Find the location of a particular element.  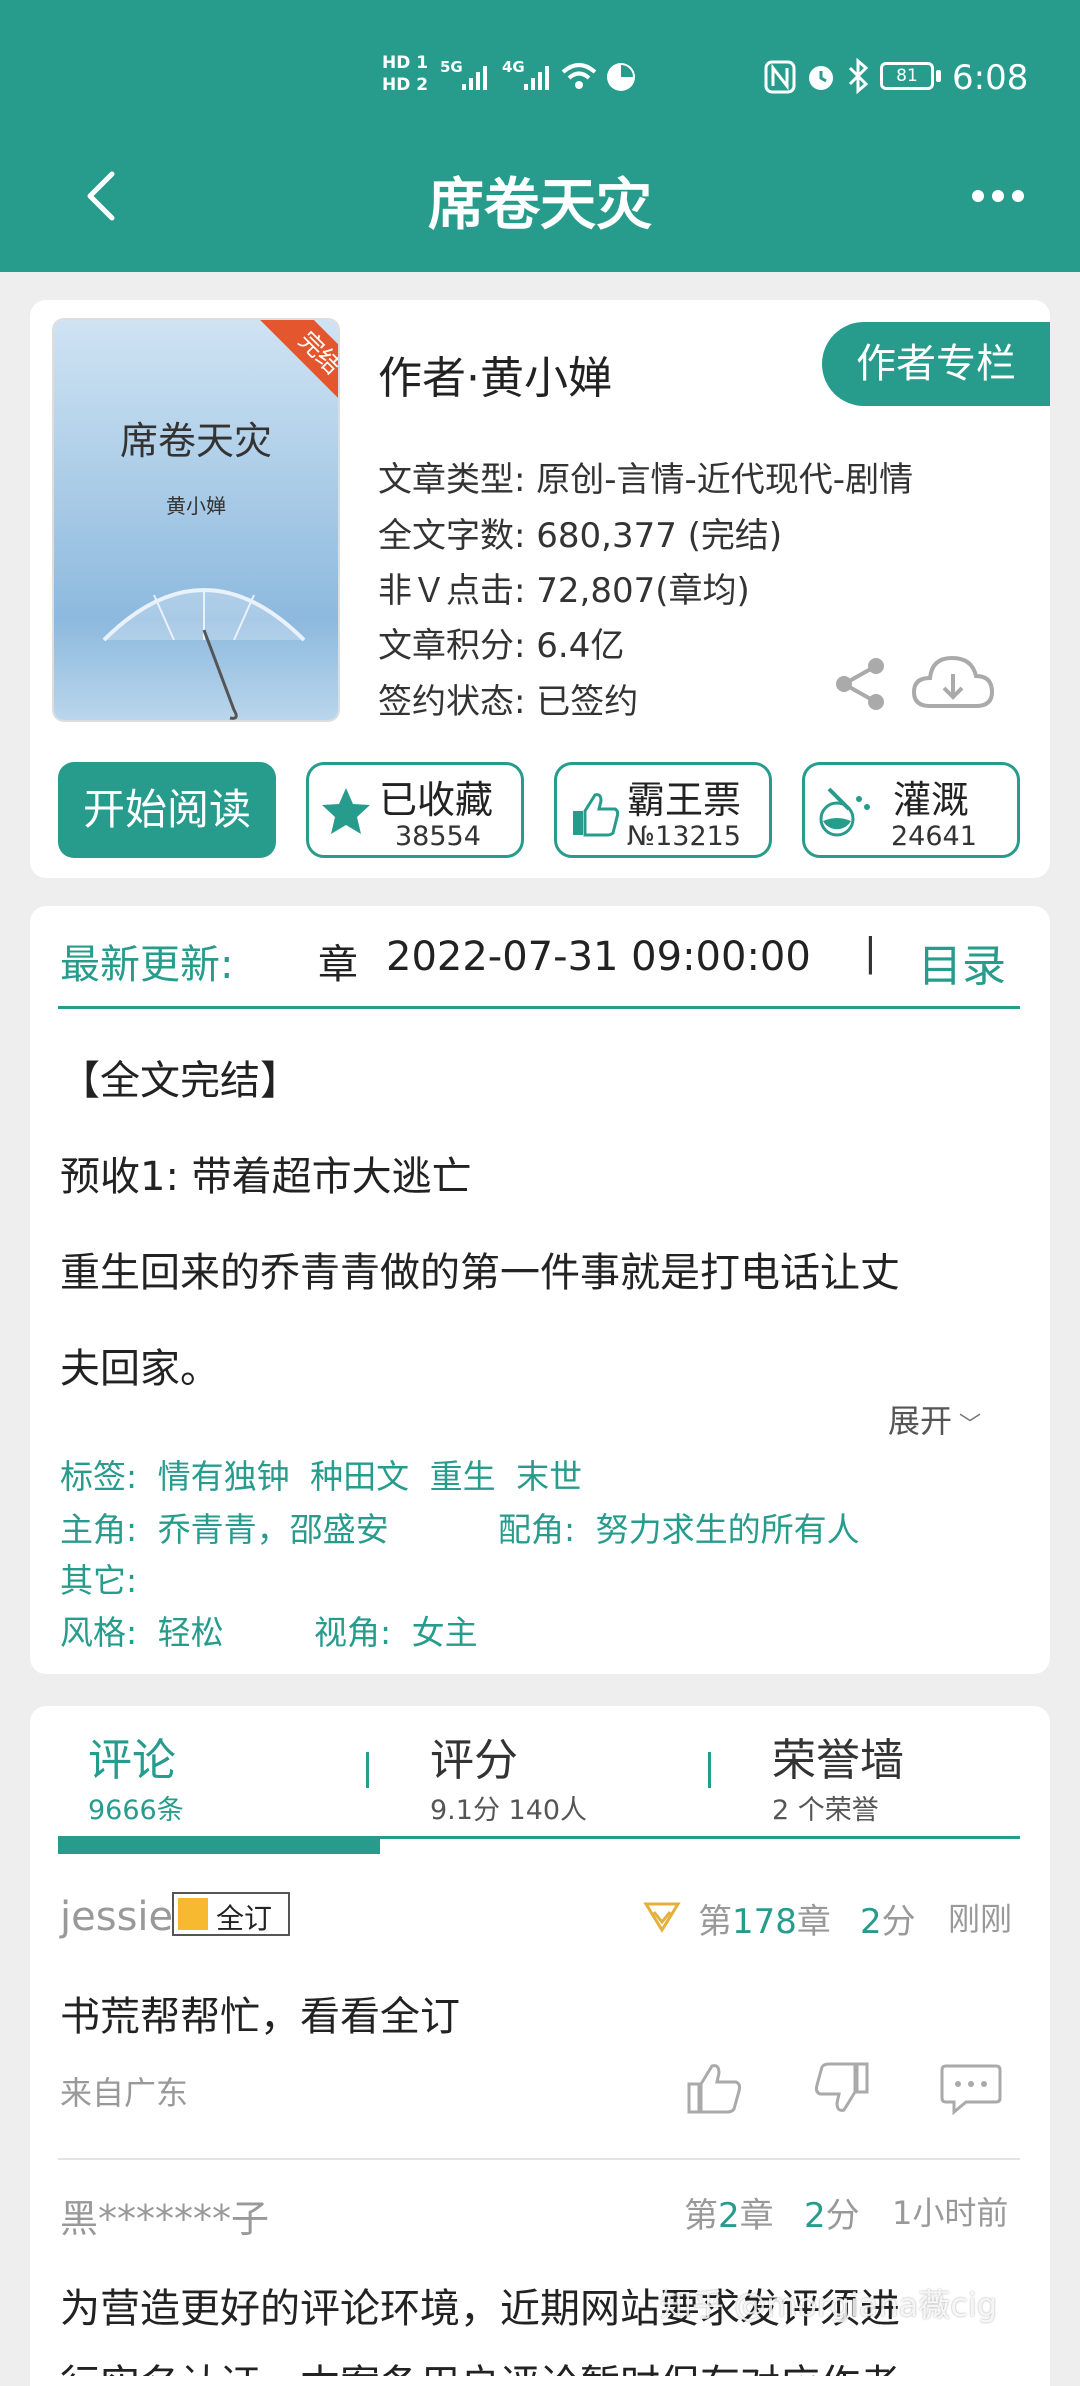

tag-item: 情有独钟 is located at coordinates (224, 1476).